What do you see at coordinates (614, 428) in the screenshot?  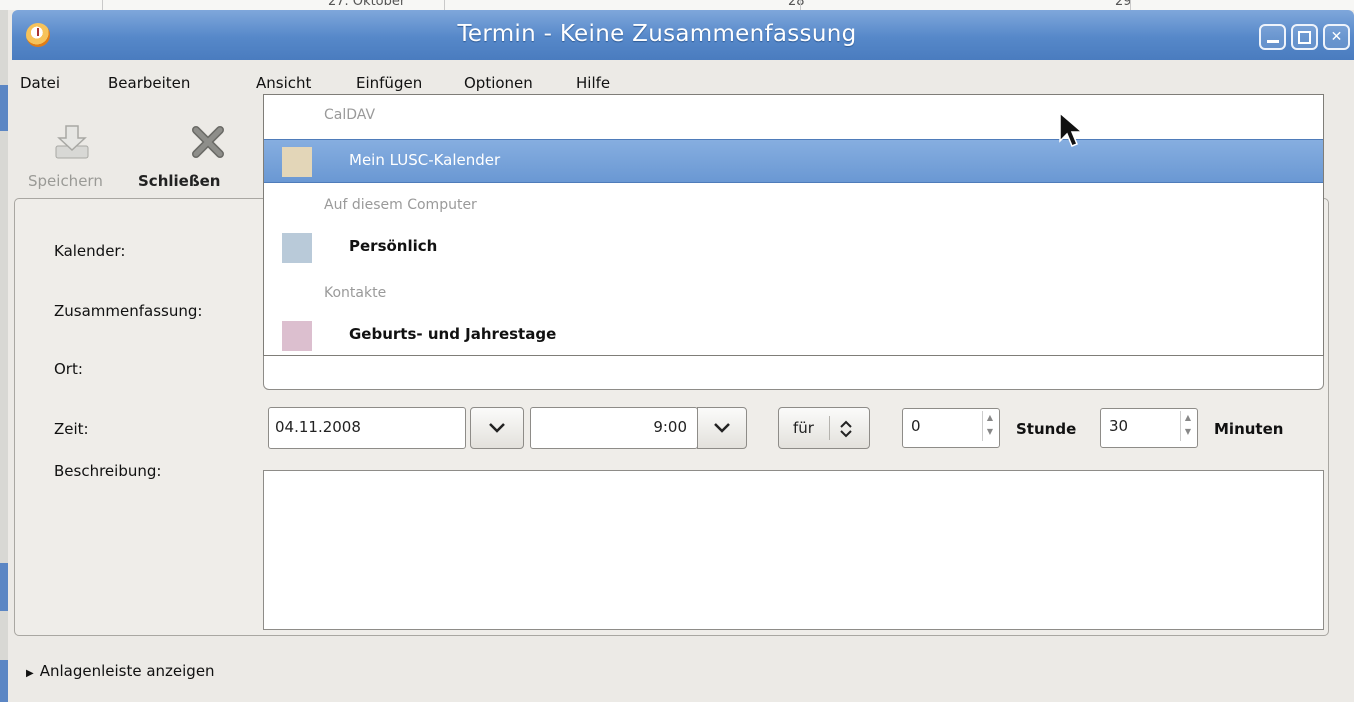 I see `time-input: 9:00` at bounding box center [614, 428].